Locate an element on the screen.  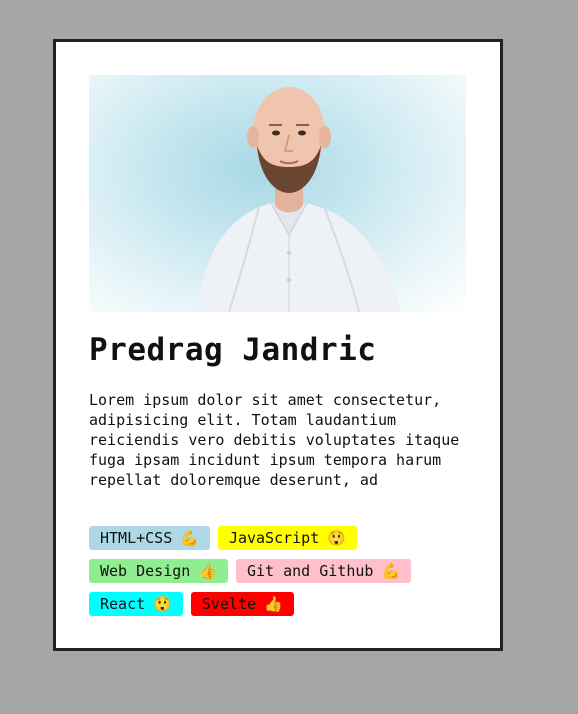
tag-html-css: HTML+CSS 💪 is located at coordinates (149, 538).